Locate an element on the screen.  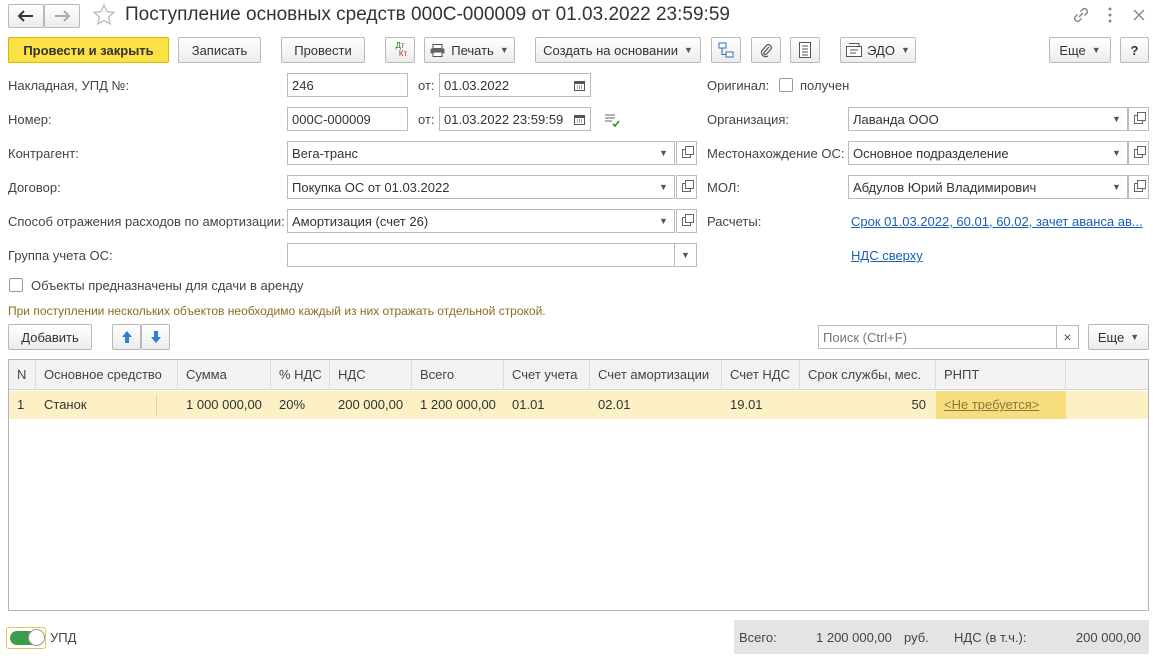
column-header-service-life: Срок службы, мес. is located at coordinates (868, 375).